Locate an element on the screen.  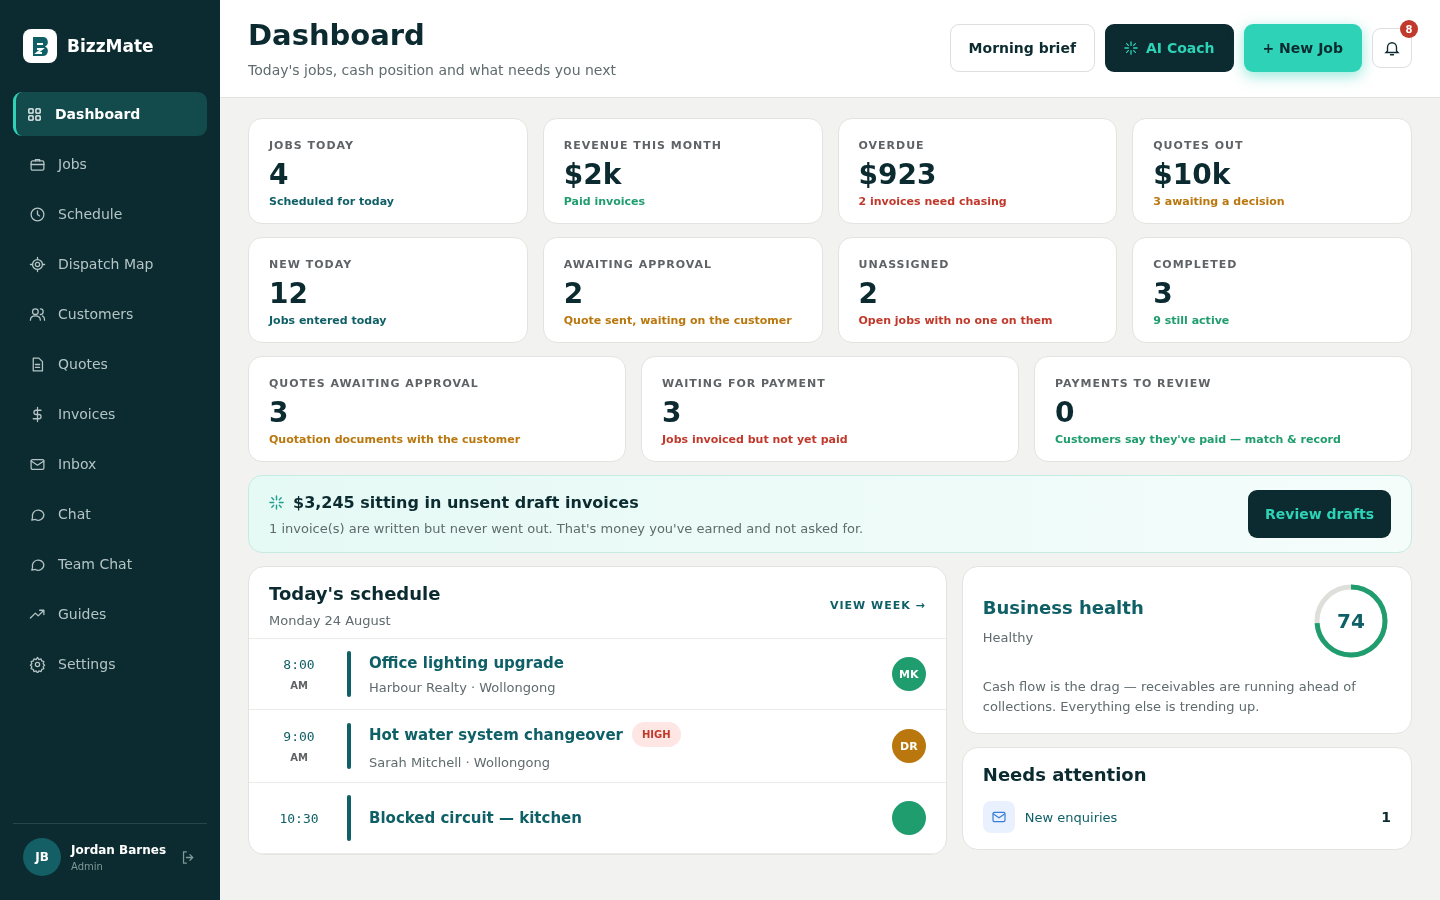
stat-note: Open jobs with no one on them is located at coordinates (956, 320).